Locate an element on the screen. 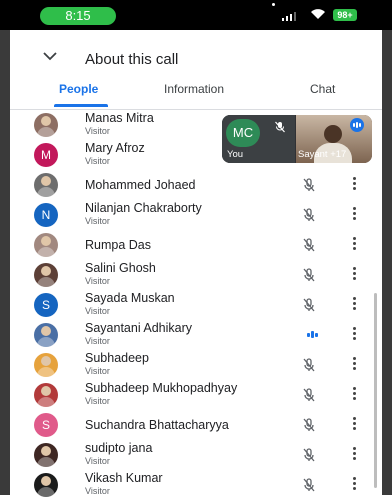 This screenshot has height=500, width=392. status-bar: 8:15 98+ is located at coordinates (196, 15).